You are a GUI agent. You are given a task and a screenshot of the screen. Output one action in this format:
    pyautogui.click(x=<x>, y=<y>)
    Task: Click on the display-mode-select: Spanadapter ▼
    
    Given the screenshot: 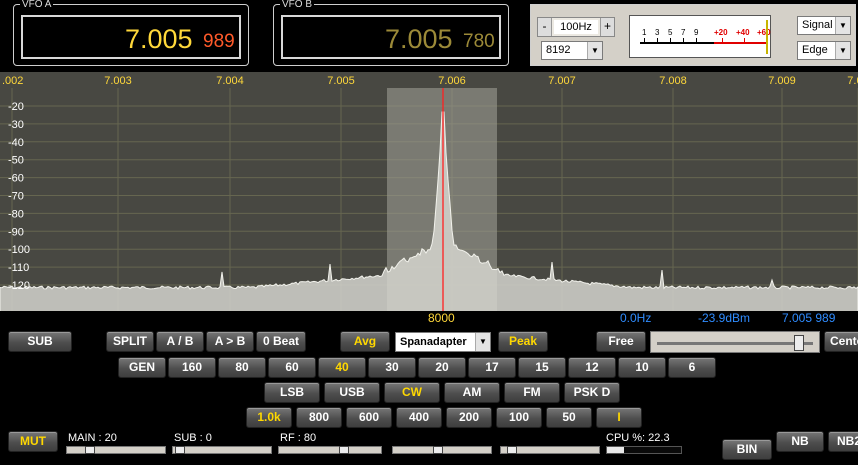 What is the action you would take?
    pyautogui.click(x=443, y=342)
    